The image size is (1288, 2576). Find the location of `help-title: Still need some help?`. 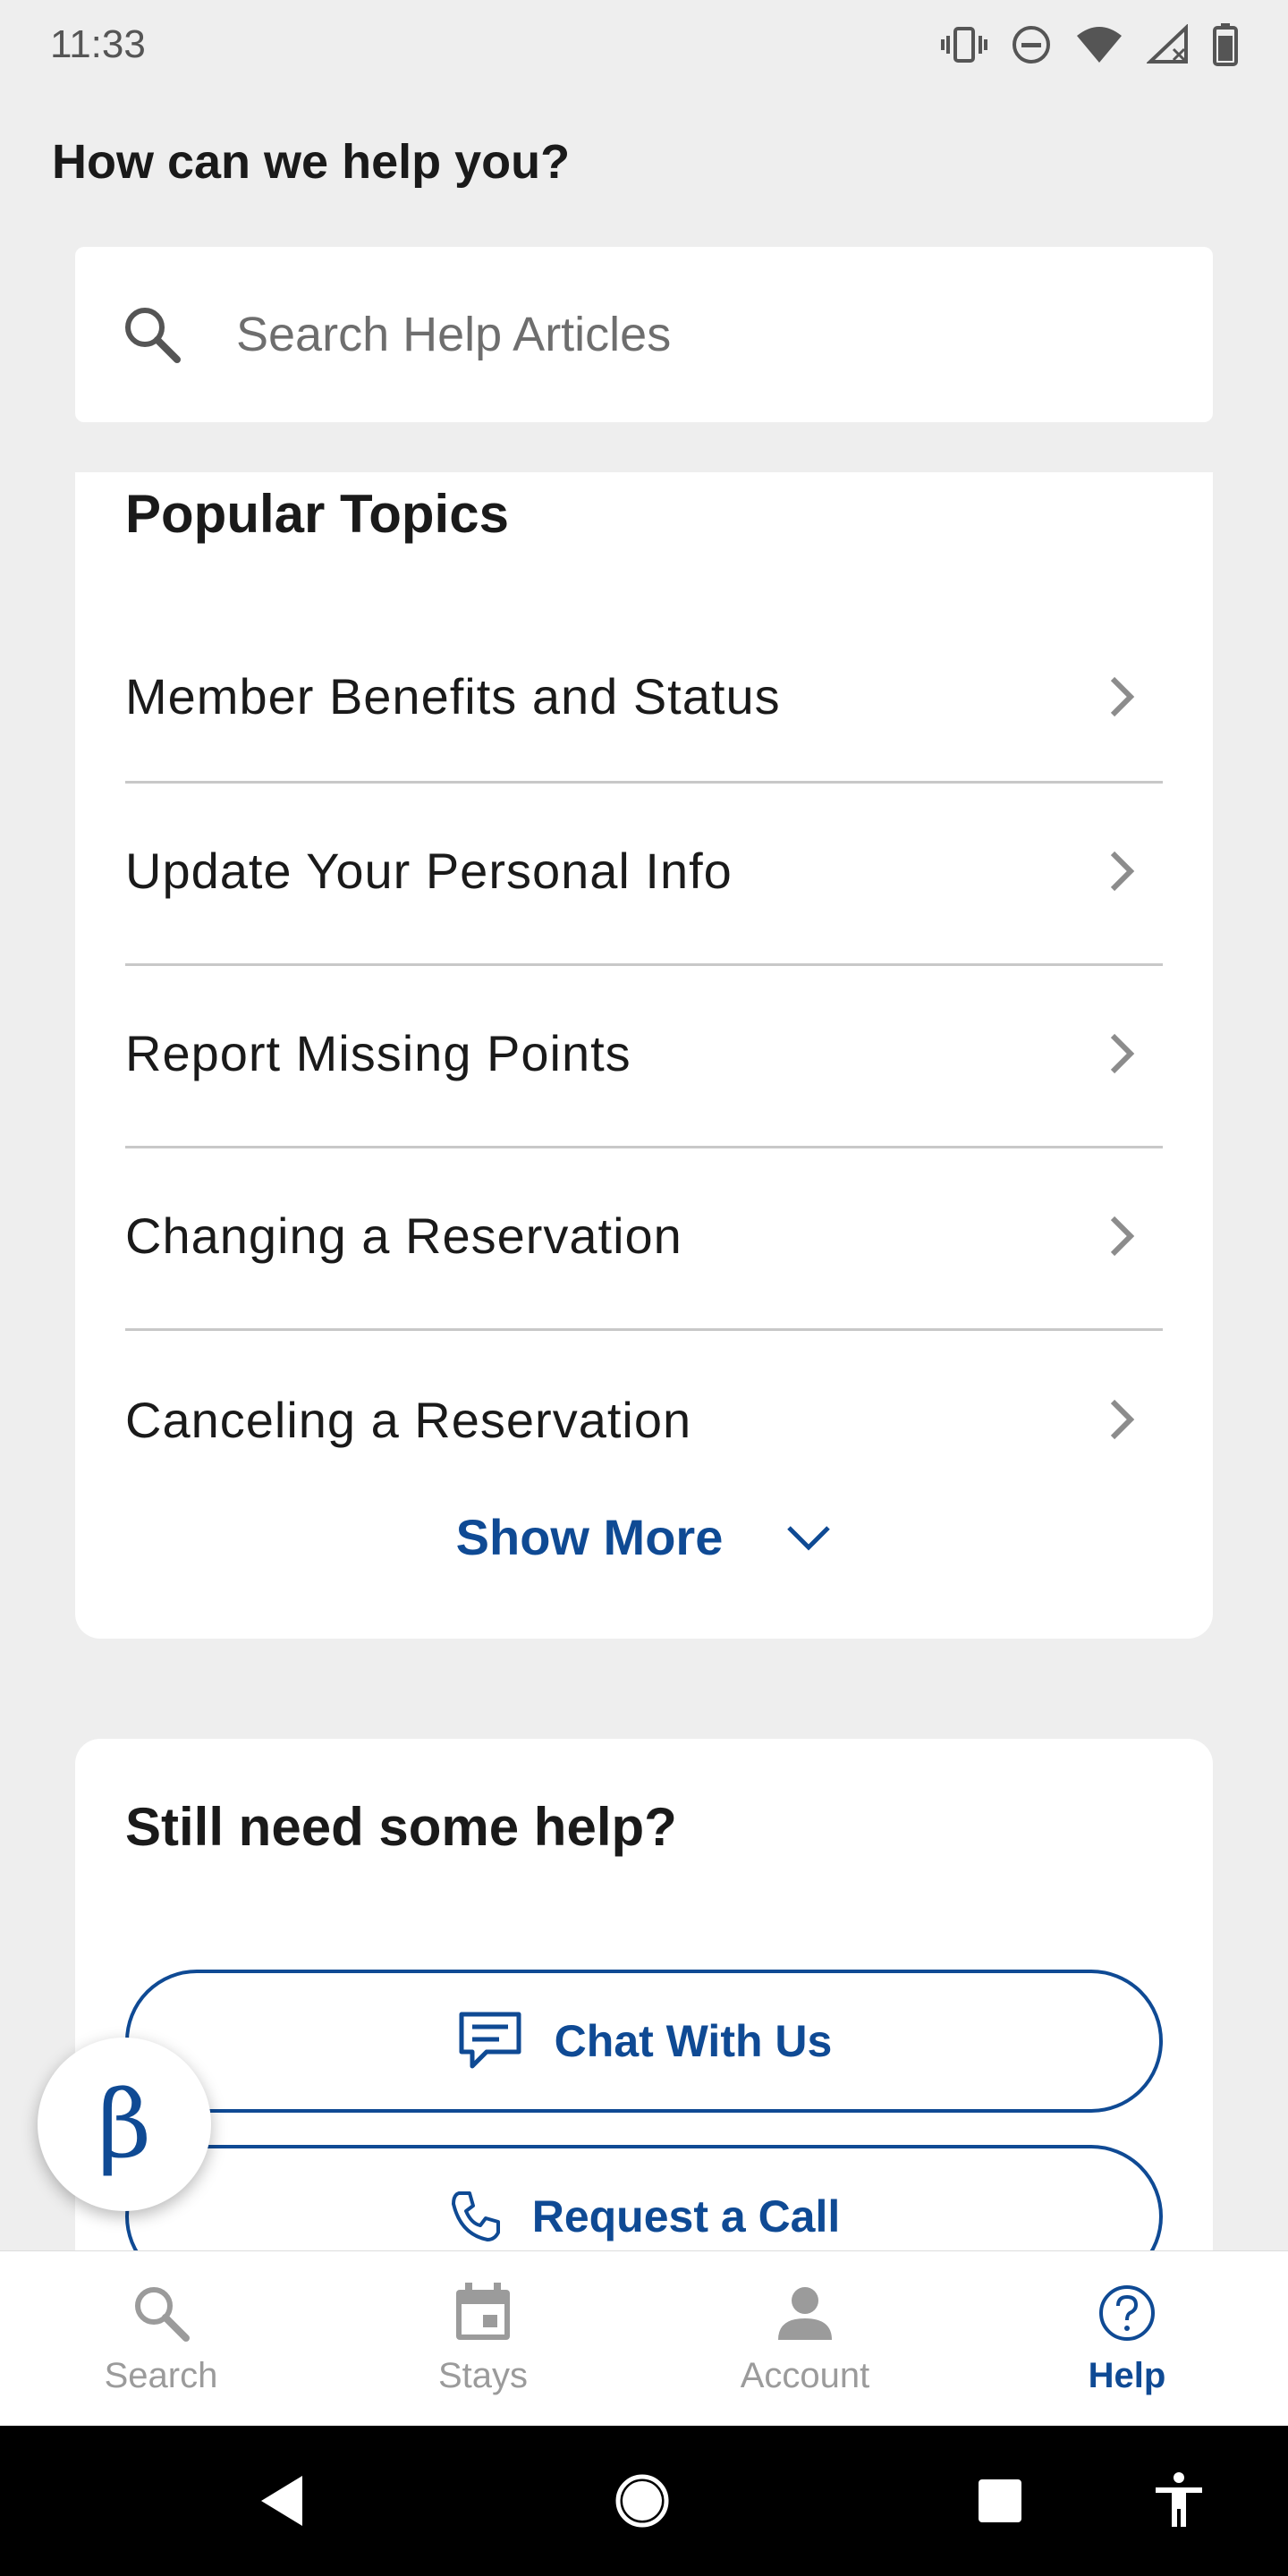

help-title: Still need some help? is located at coordinates (401, 1827).